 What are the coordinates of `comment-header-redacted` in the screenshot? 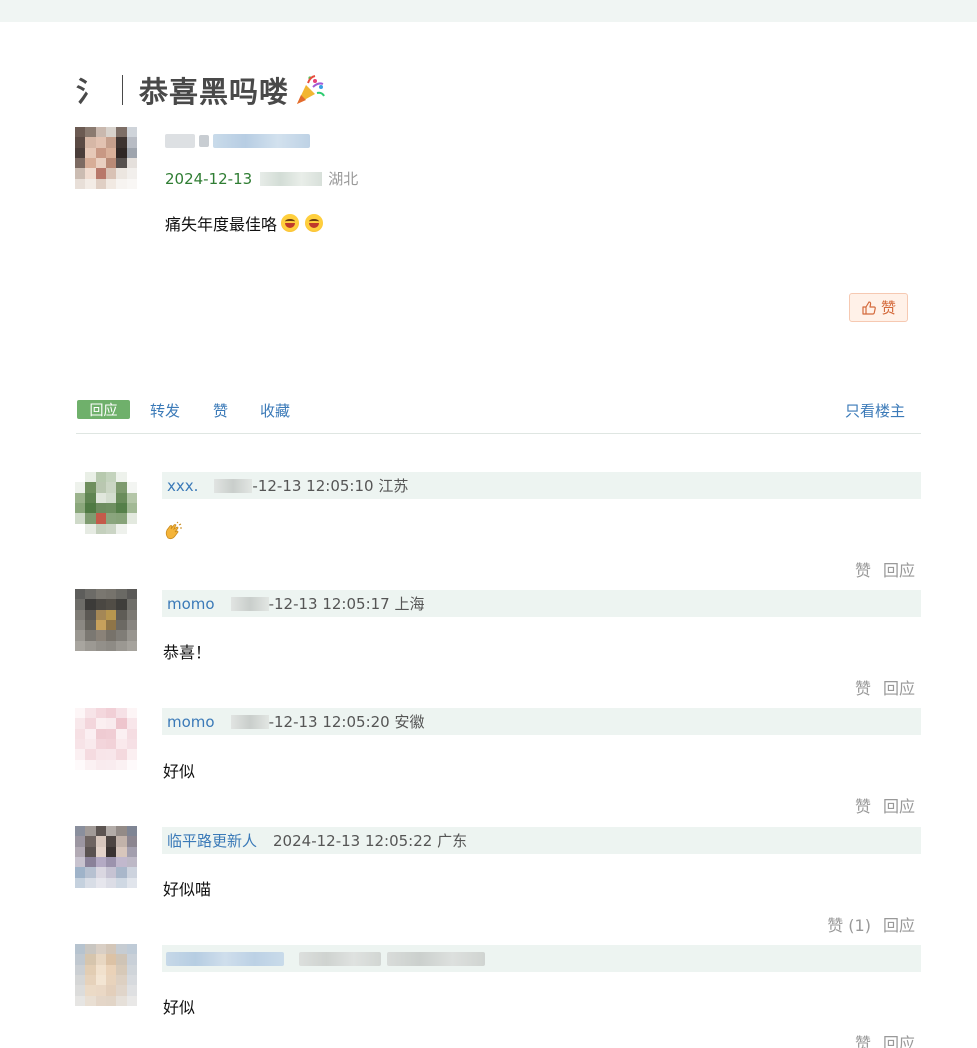 It's located at (541, 958).